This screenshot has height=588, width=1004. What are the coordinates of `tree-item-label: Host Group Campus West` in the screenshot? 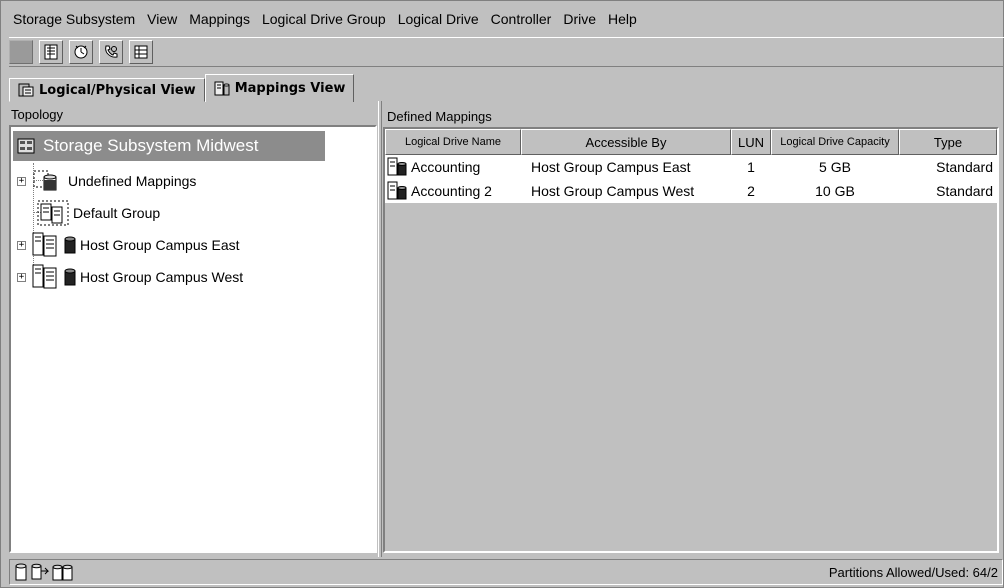 It's located at (162, 277).